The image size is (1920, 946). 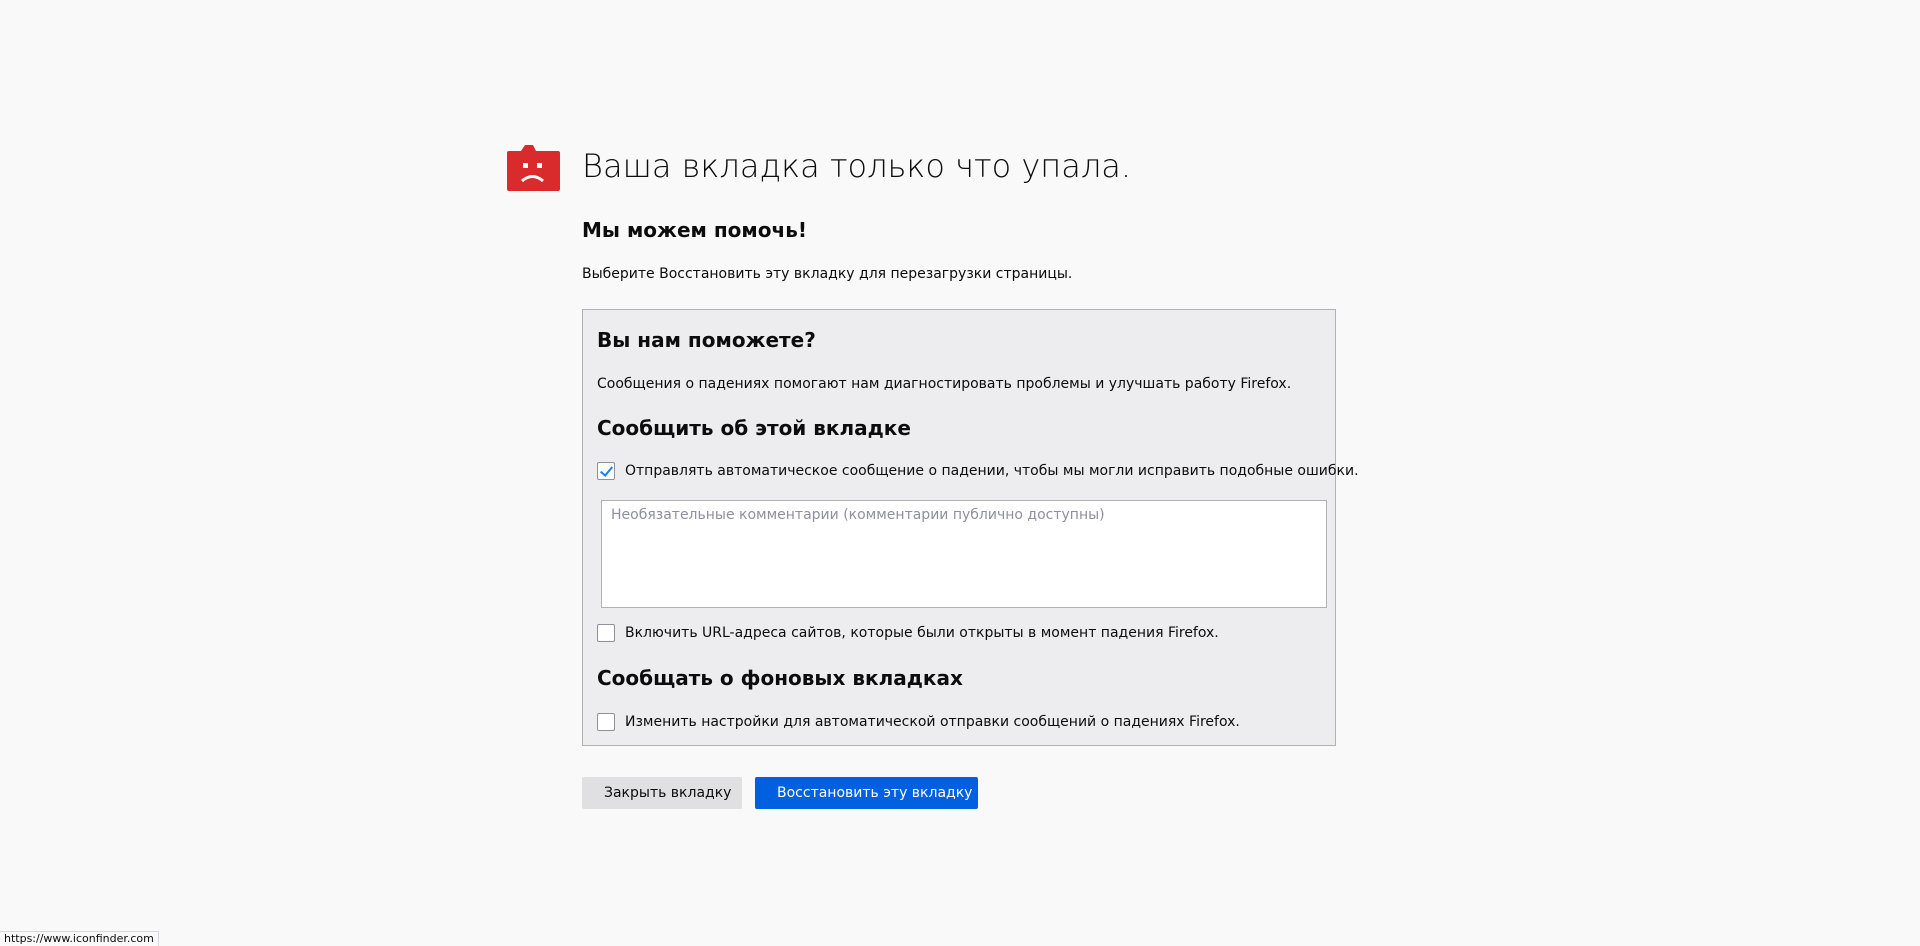 I want to click on close-tab-button: Закрыть вкладку, so click(x=662, y=793).